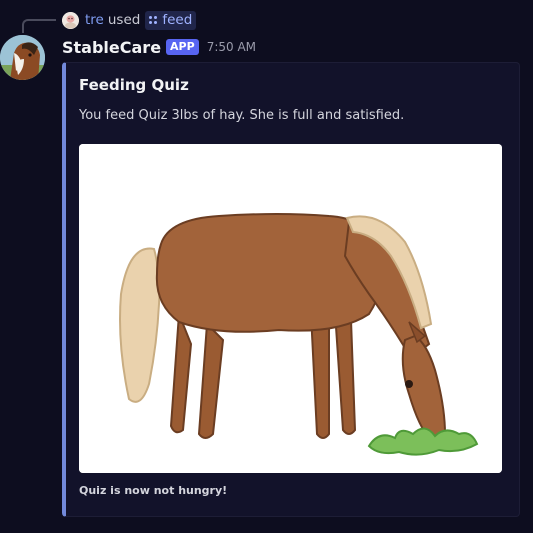  What do you see at coordinates (70, 20) in the screenshot?
I see `reply-user-avatar` at bounding box center [70, 20].